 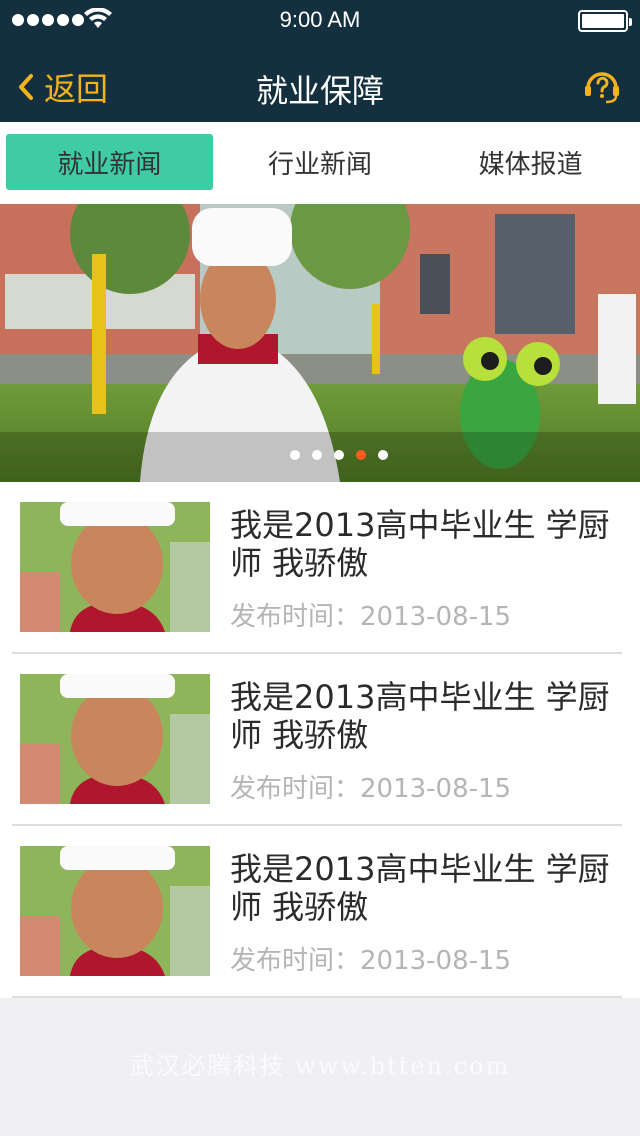 I want to click on status-time: 9:00 AM, so click(x=320, y=19).